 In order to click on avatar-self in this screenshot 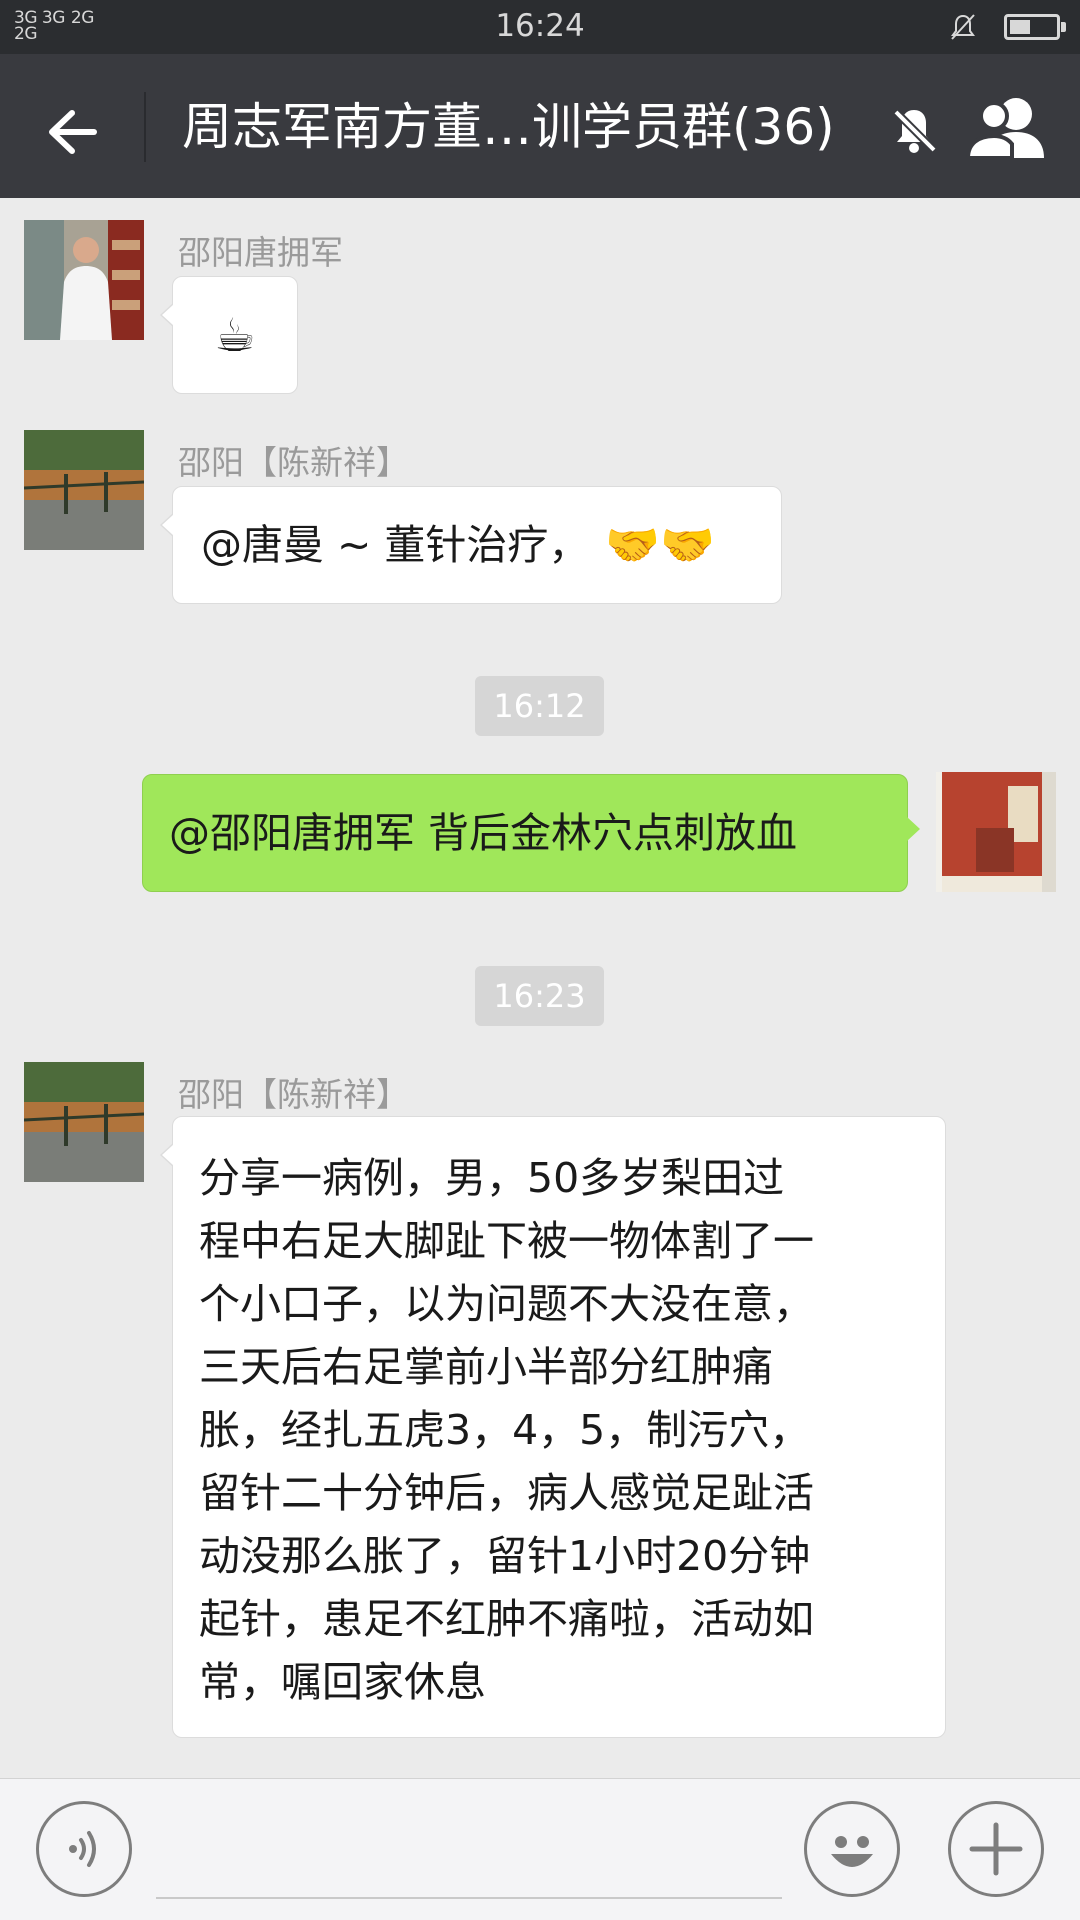, I will do `click(996, 832)`.